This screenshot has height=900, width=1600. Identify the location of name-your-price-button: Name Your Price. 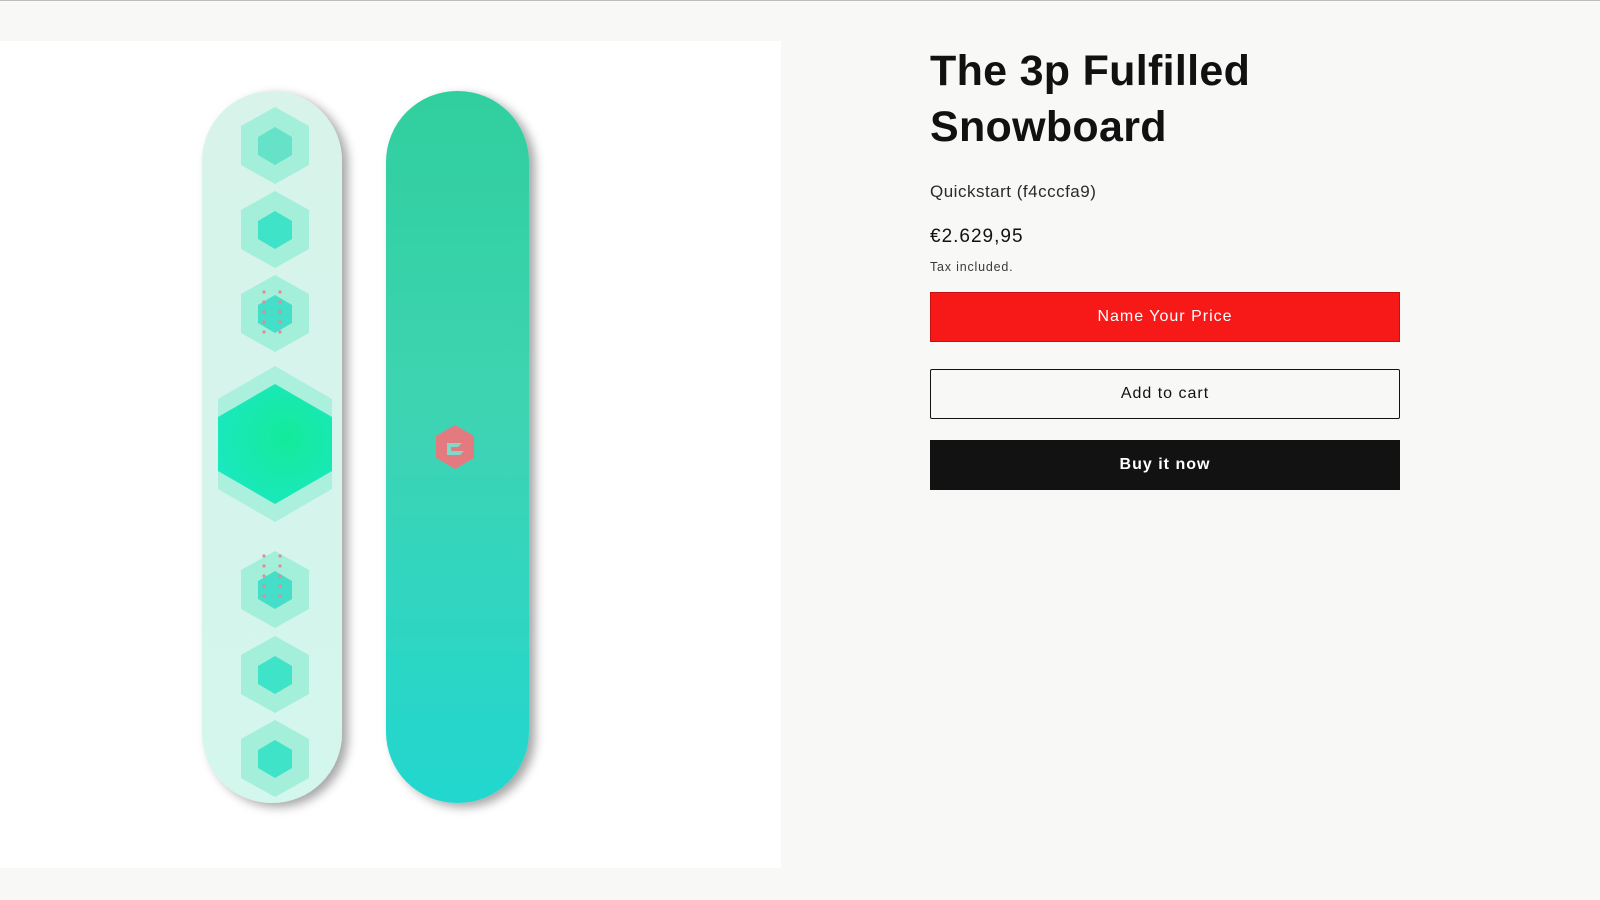
(1165, 317).